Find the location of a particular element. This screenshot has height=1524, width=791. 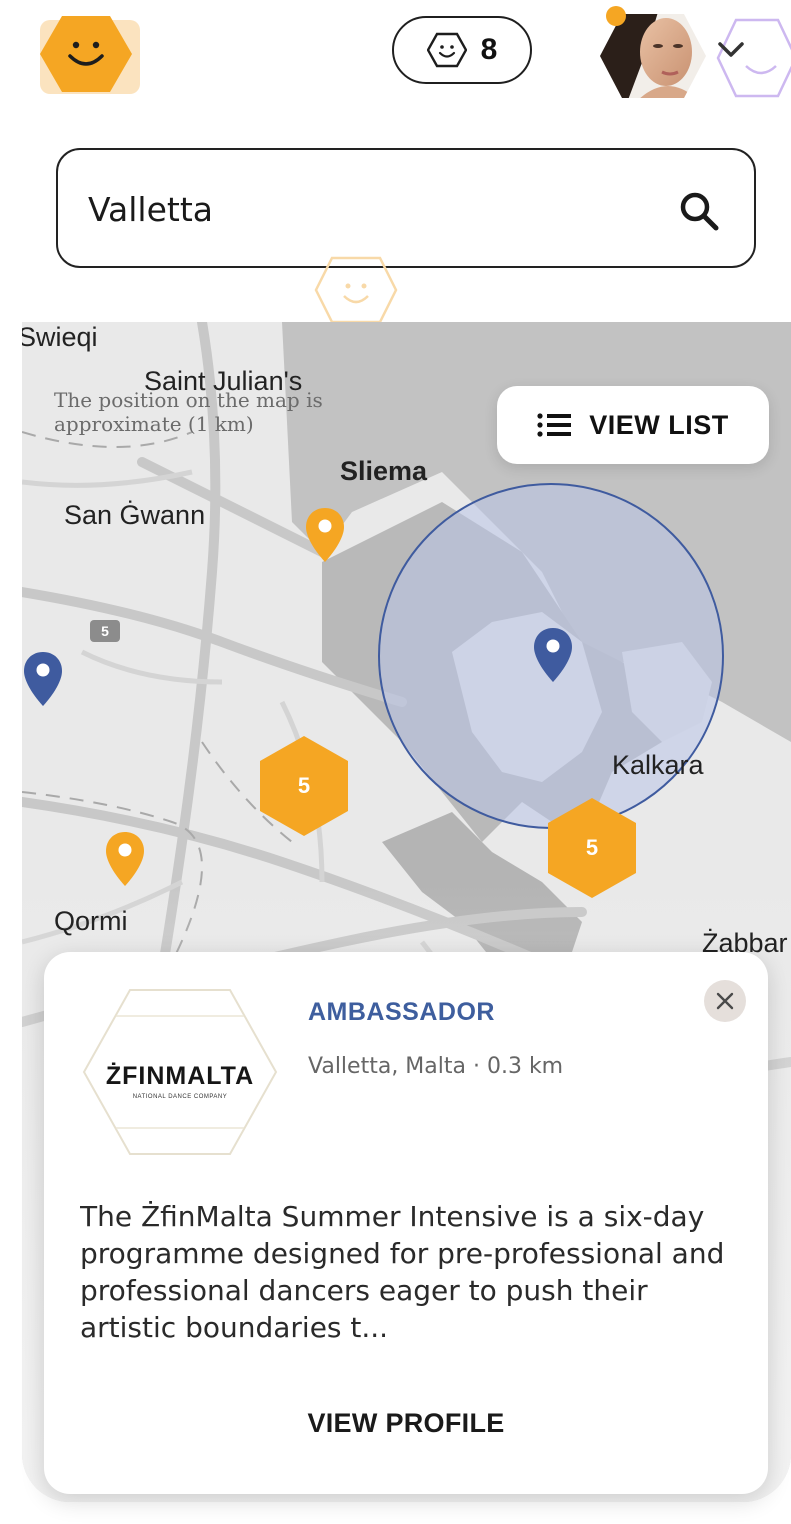

organisation-logo: ŻFINMALTA NATIONAL DANCE COMPANY is located at coordinates (180, 1072).